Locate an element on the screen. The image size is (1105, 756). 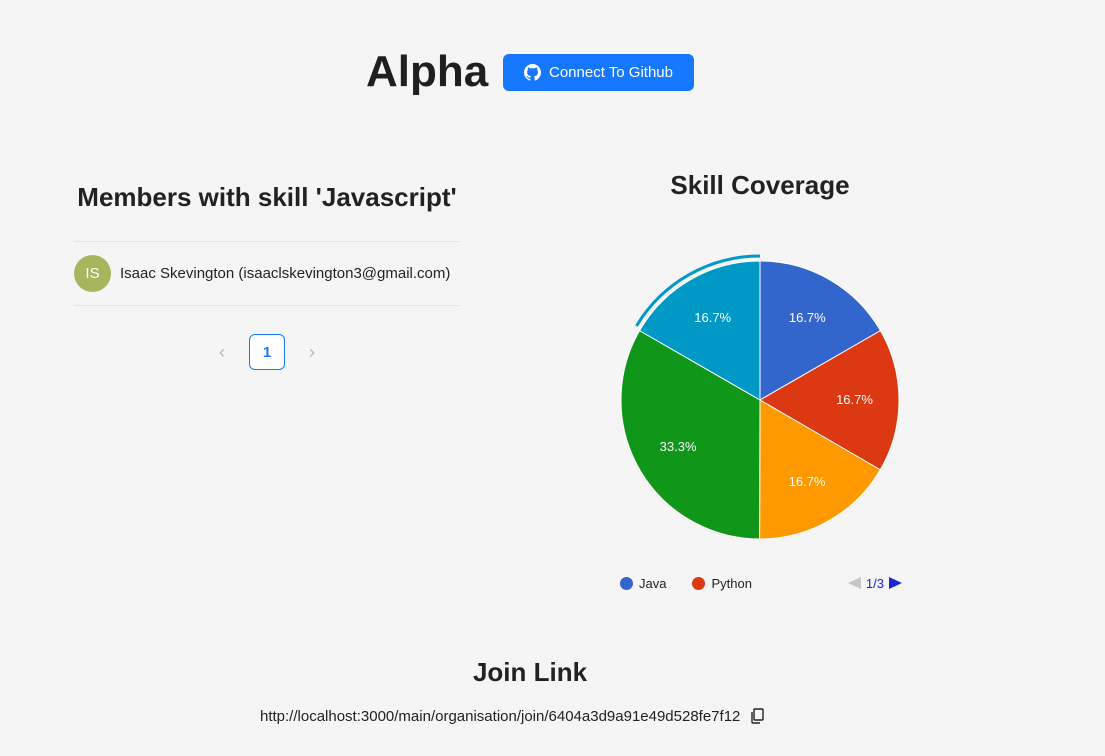
chevron-left-icon: ‹ is located at coordinates (222, 351).